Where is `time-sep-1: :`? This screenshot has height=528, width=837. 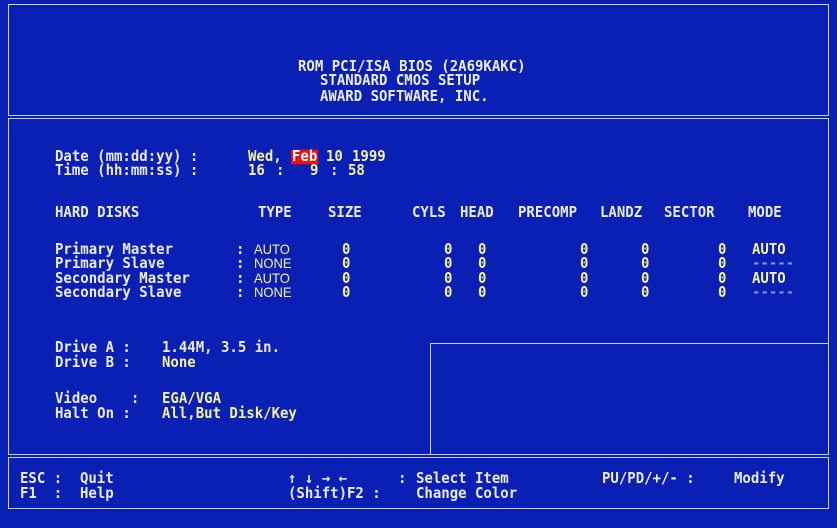 time-sep-1: : is located at coordinates (280, 171).